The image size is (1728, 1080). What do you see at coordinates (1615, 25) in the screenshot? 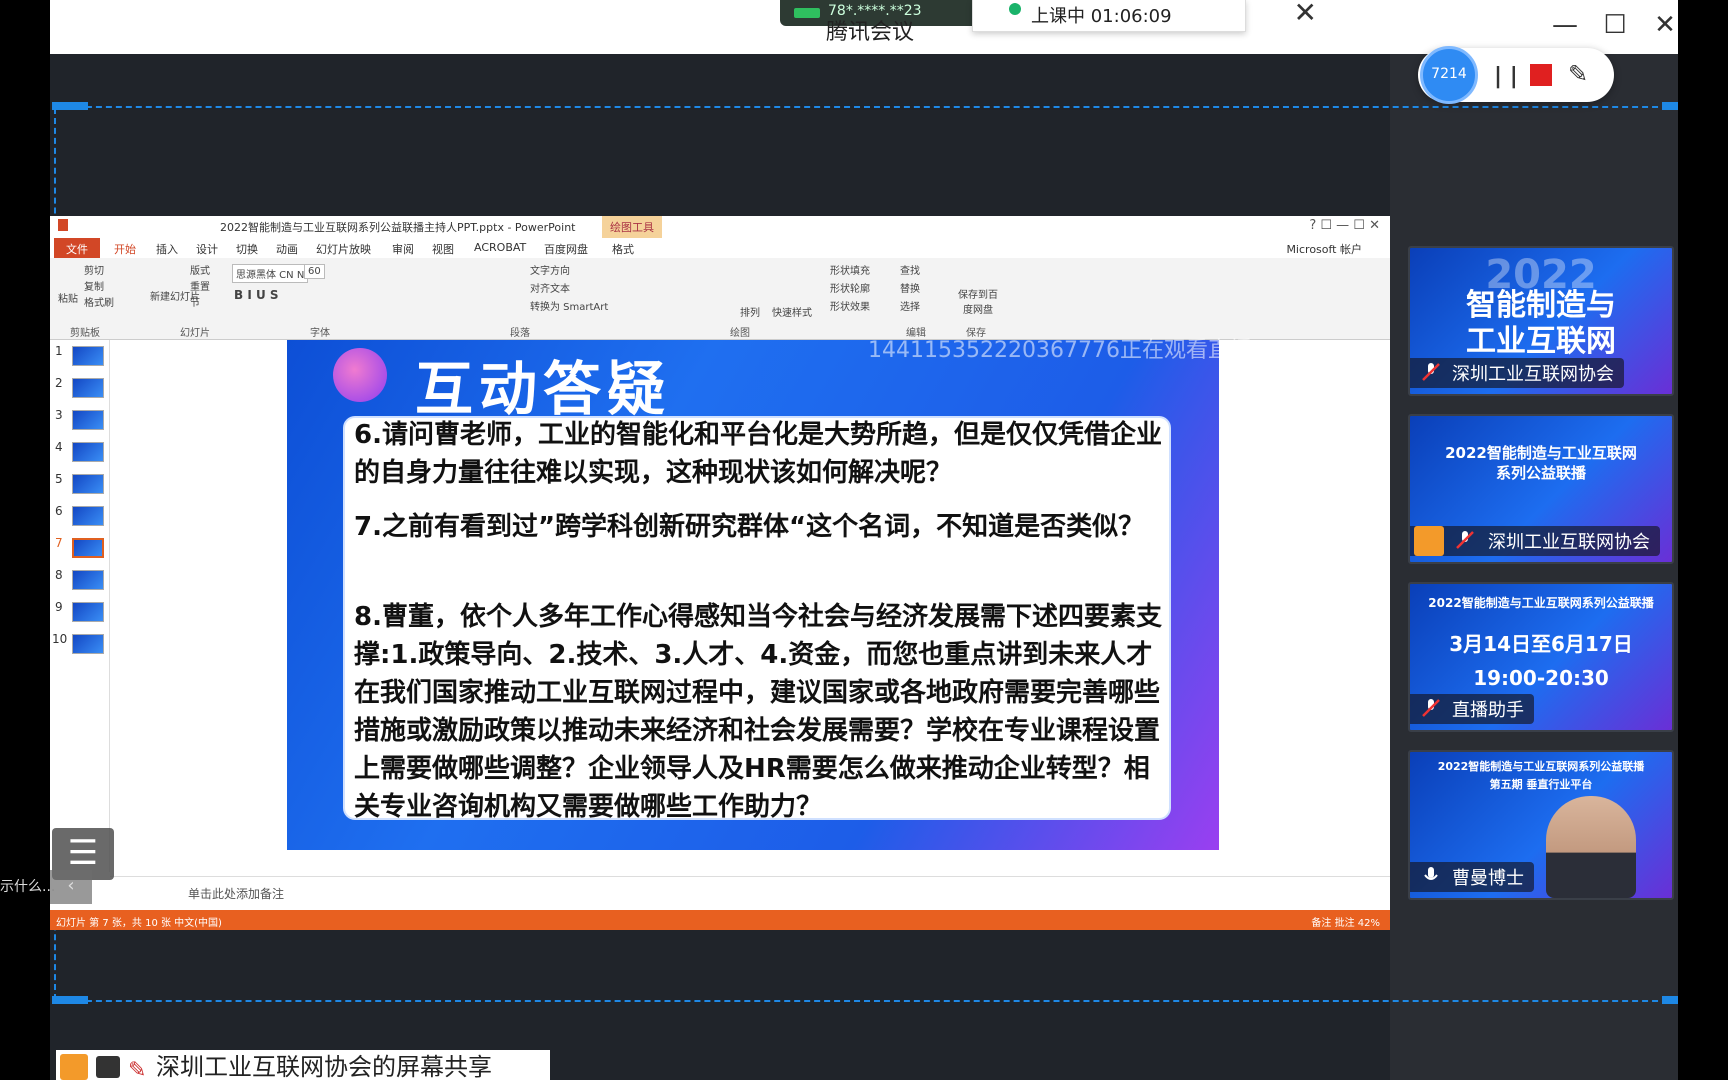
I see `maximize-icon: ☐` at bounding box center [1615, 25].